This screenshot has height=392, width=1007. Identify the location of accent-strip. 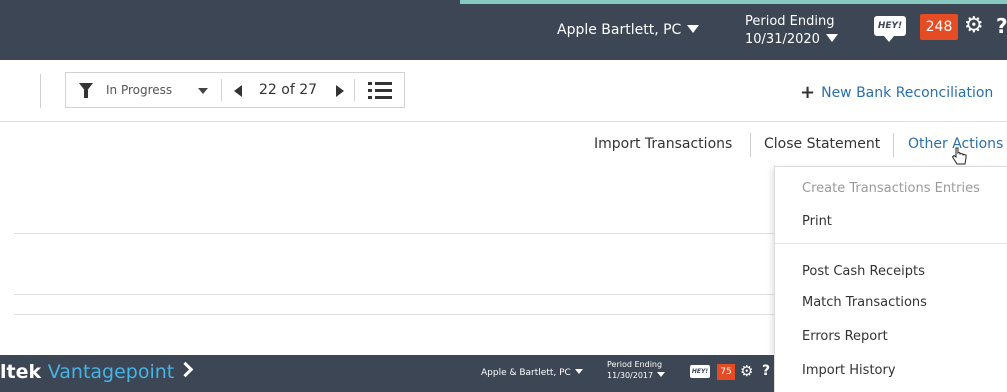
(733, 2).